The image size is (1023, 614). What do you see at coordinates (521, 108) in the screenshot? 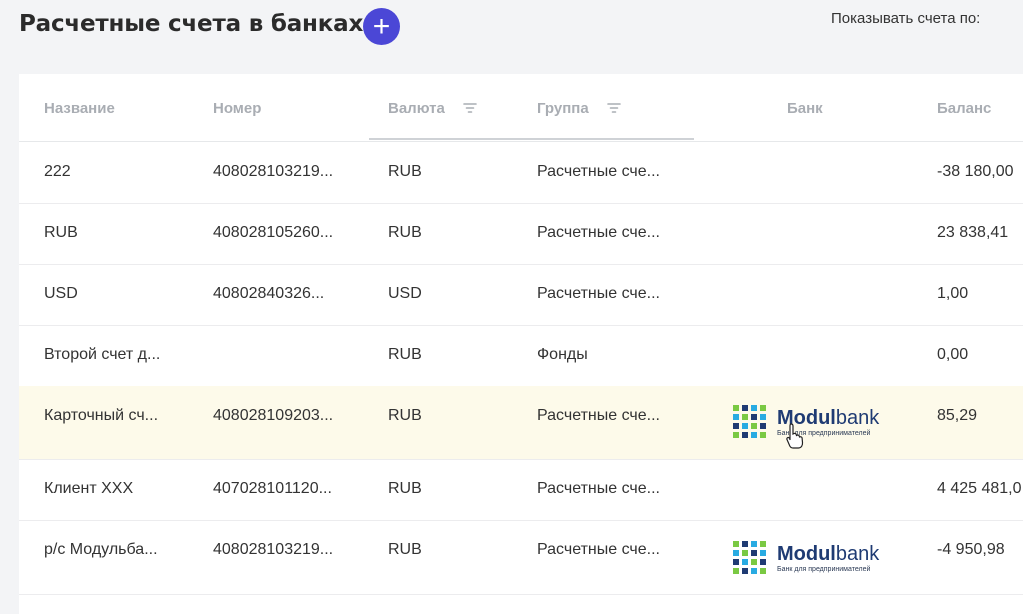
I see `table-header: Название Номер Валюта Группа Банк Баланс` at bounding box center [521, 108].